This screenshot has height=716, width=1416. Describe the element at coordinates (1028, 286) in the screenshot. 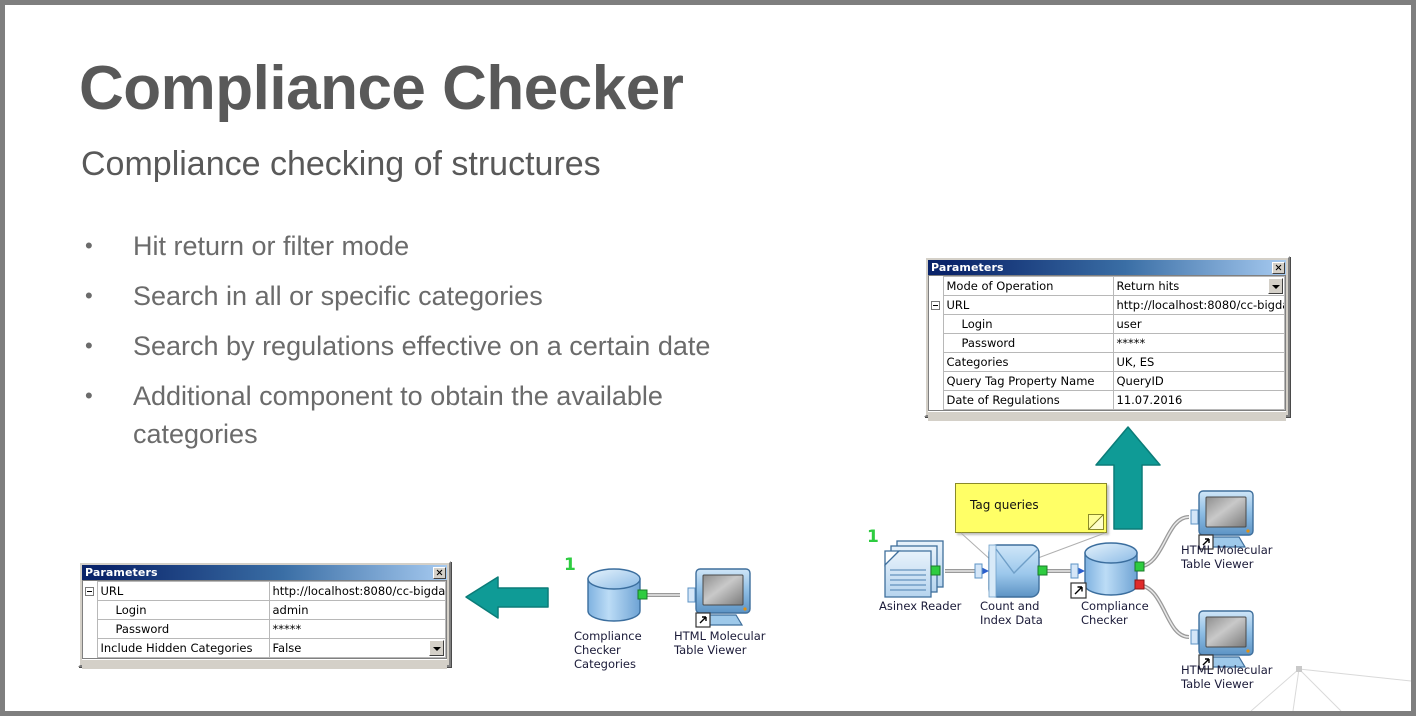

I see `property-name: Mode of Operation` at that location.